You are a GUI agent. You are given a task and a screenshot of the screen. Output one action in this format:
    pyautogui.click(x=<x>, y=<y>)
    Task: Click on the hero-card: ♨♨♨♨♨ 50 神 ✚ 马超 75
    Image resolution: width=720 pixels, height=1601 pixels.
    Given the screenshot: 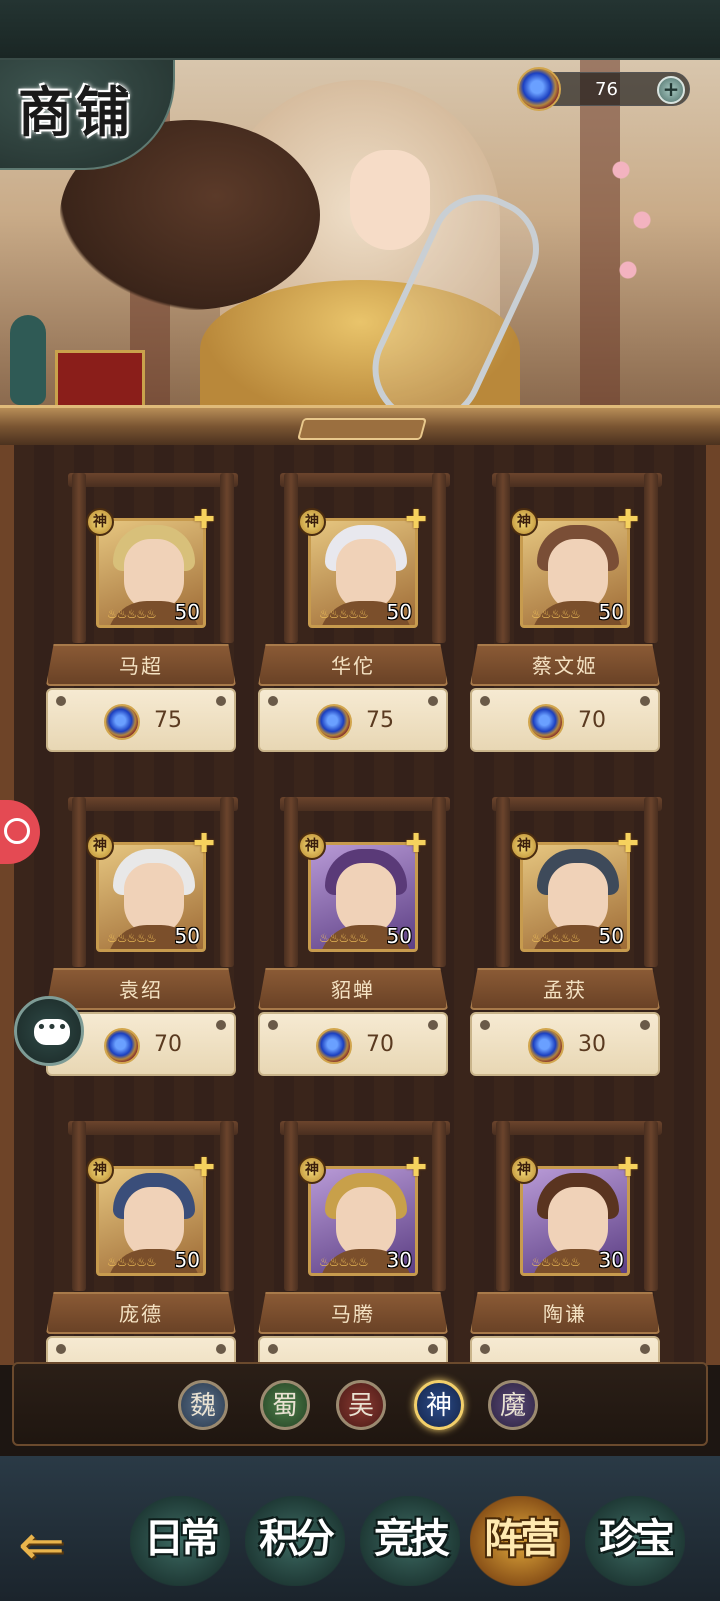 What is the action you would take?
    pyautogui.click(x=147, y=603)
    